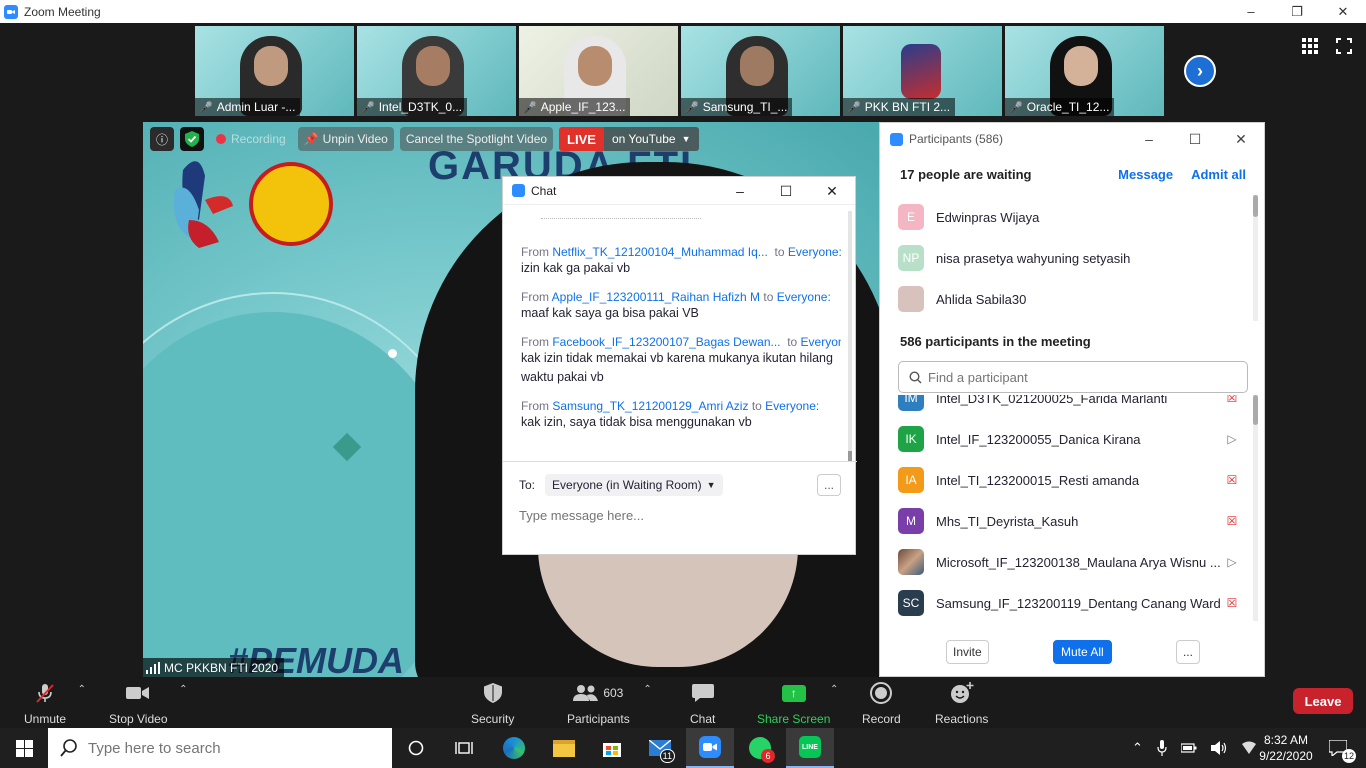 The image size is (1366, 768). What do you see at coordinates (850, 336) in the screenshot?
I see `chat-scrollbar` at bounding box center [850, 336].